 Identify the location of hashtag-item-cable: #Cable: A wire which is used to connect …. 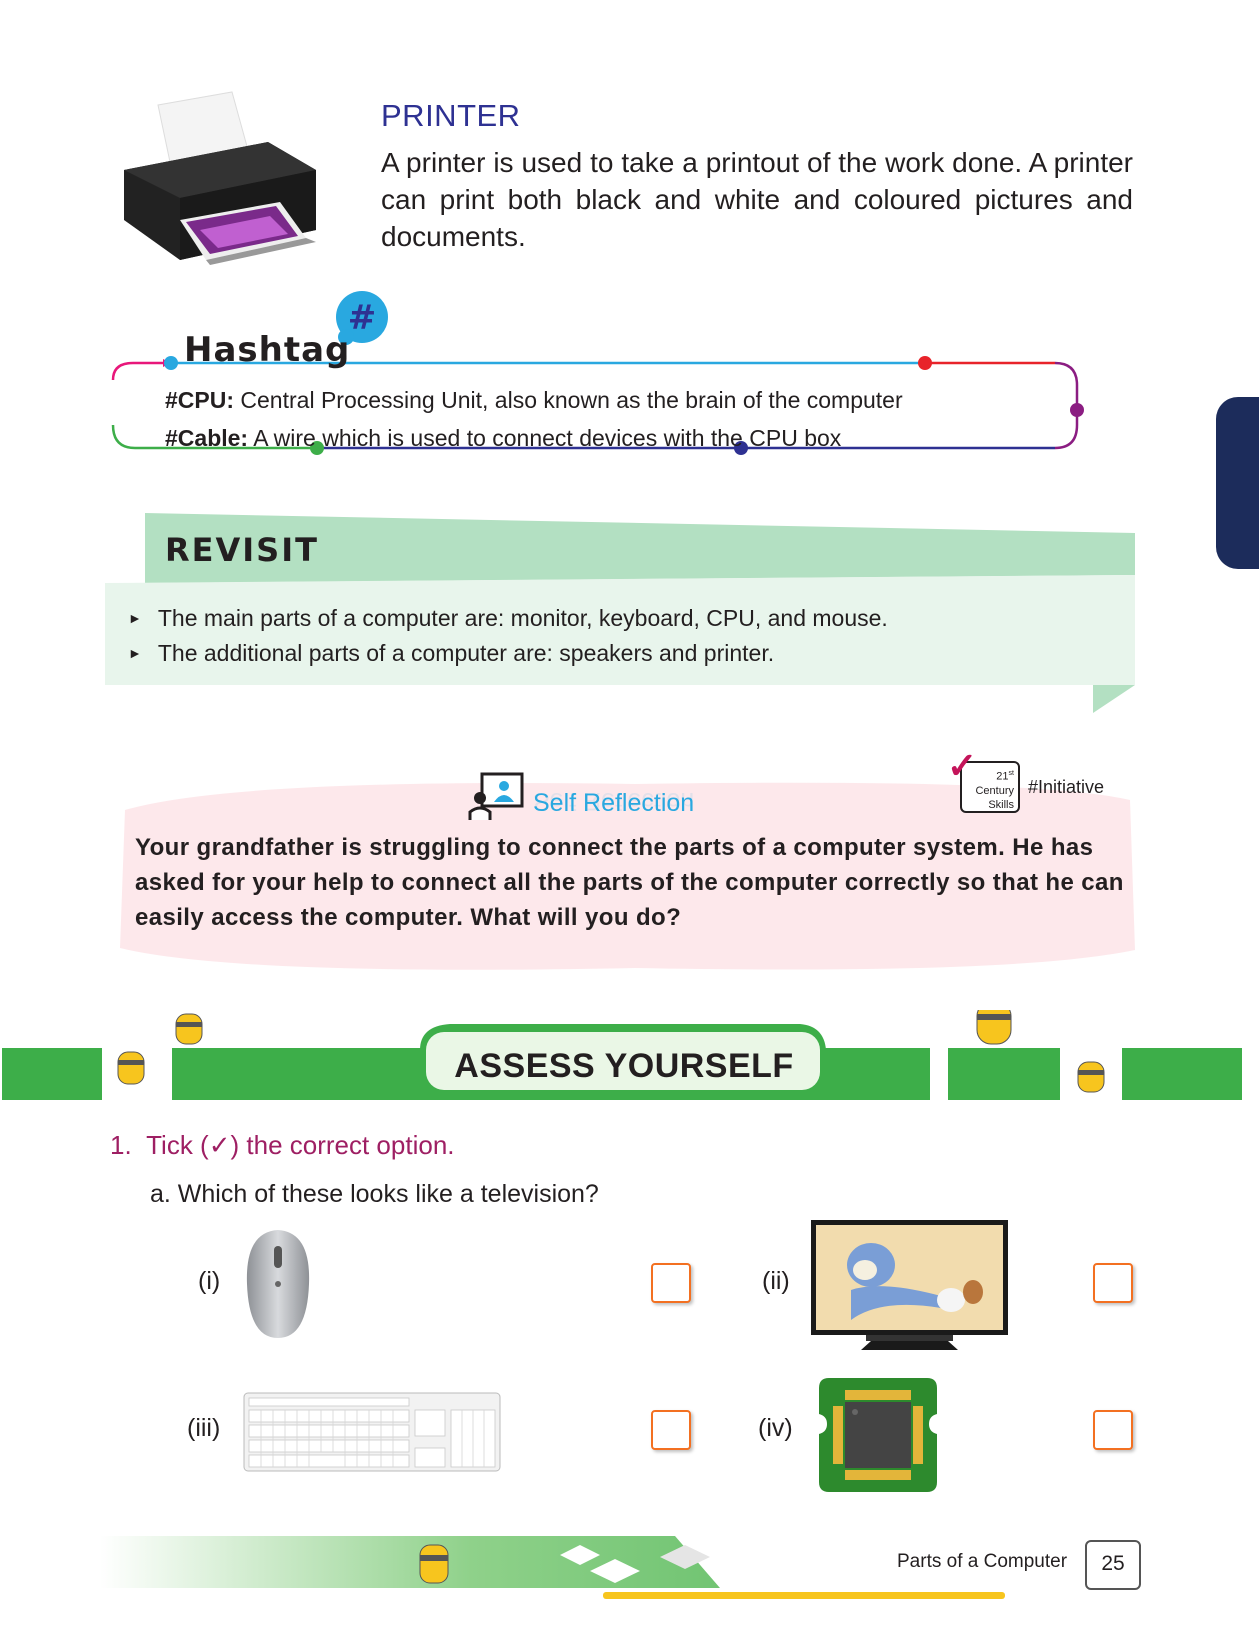
(503, 438).